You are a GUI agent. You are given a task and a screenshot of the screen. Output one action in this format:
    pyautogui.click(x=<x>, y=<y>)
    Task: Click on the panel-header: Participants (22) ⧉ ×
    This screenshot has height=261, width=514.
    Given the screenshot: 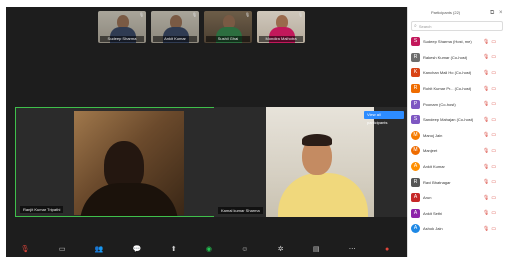 What is the action you would take?
    pyautogui.click(x=457, y=14)
    